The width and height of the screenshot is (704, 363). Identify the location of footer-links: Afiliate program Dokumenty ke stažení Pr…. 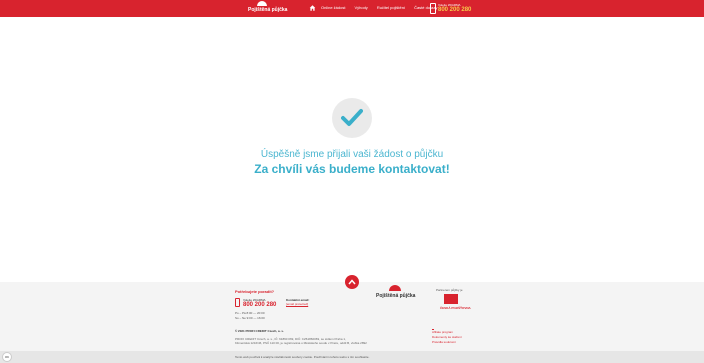
(447, 337).